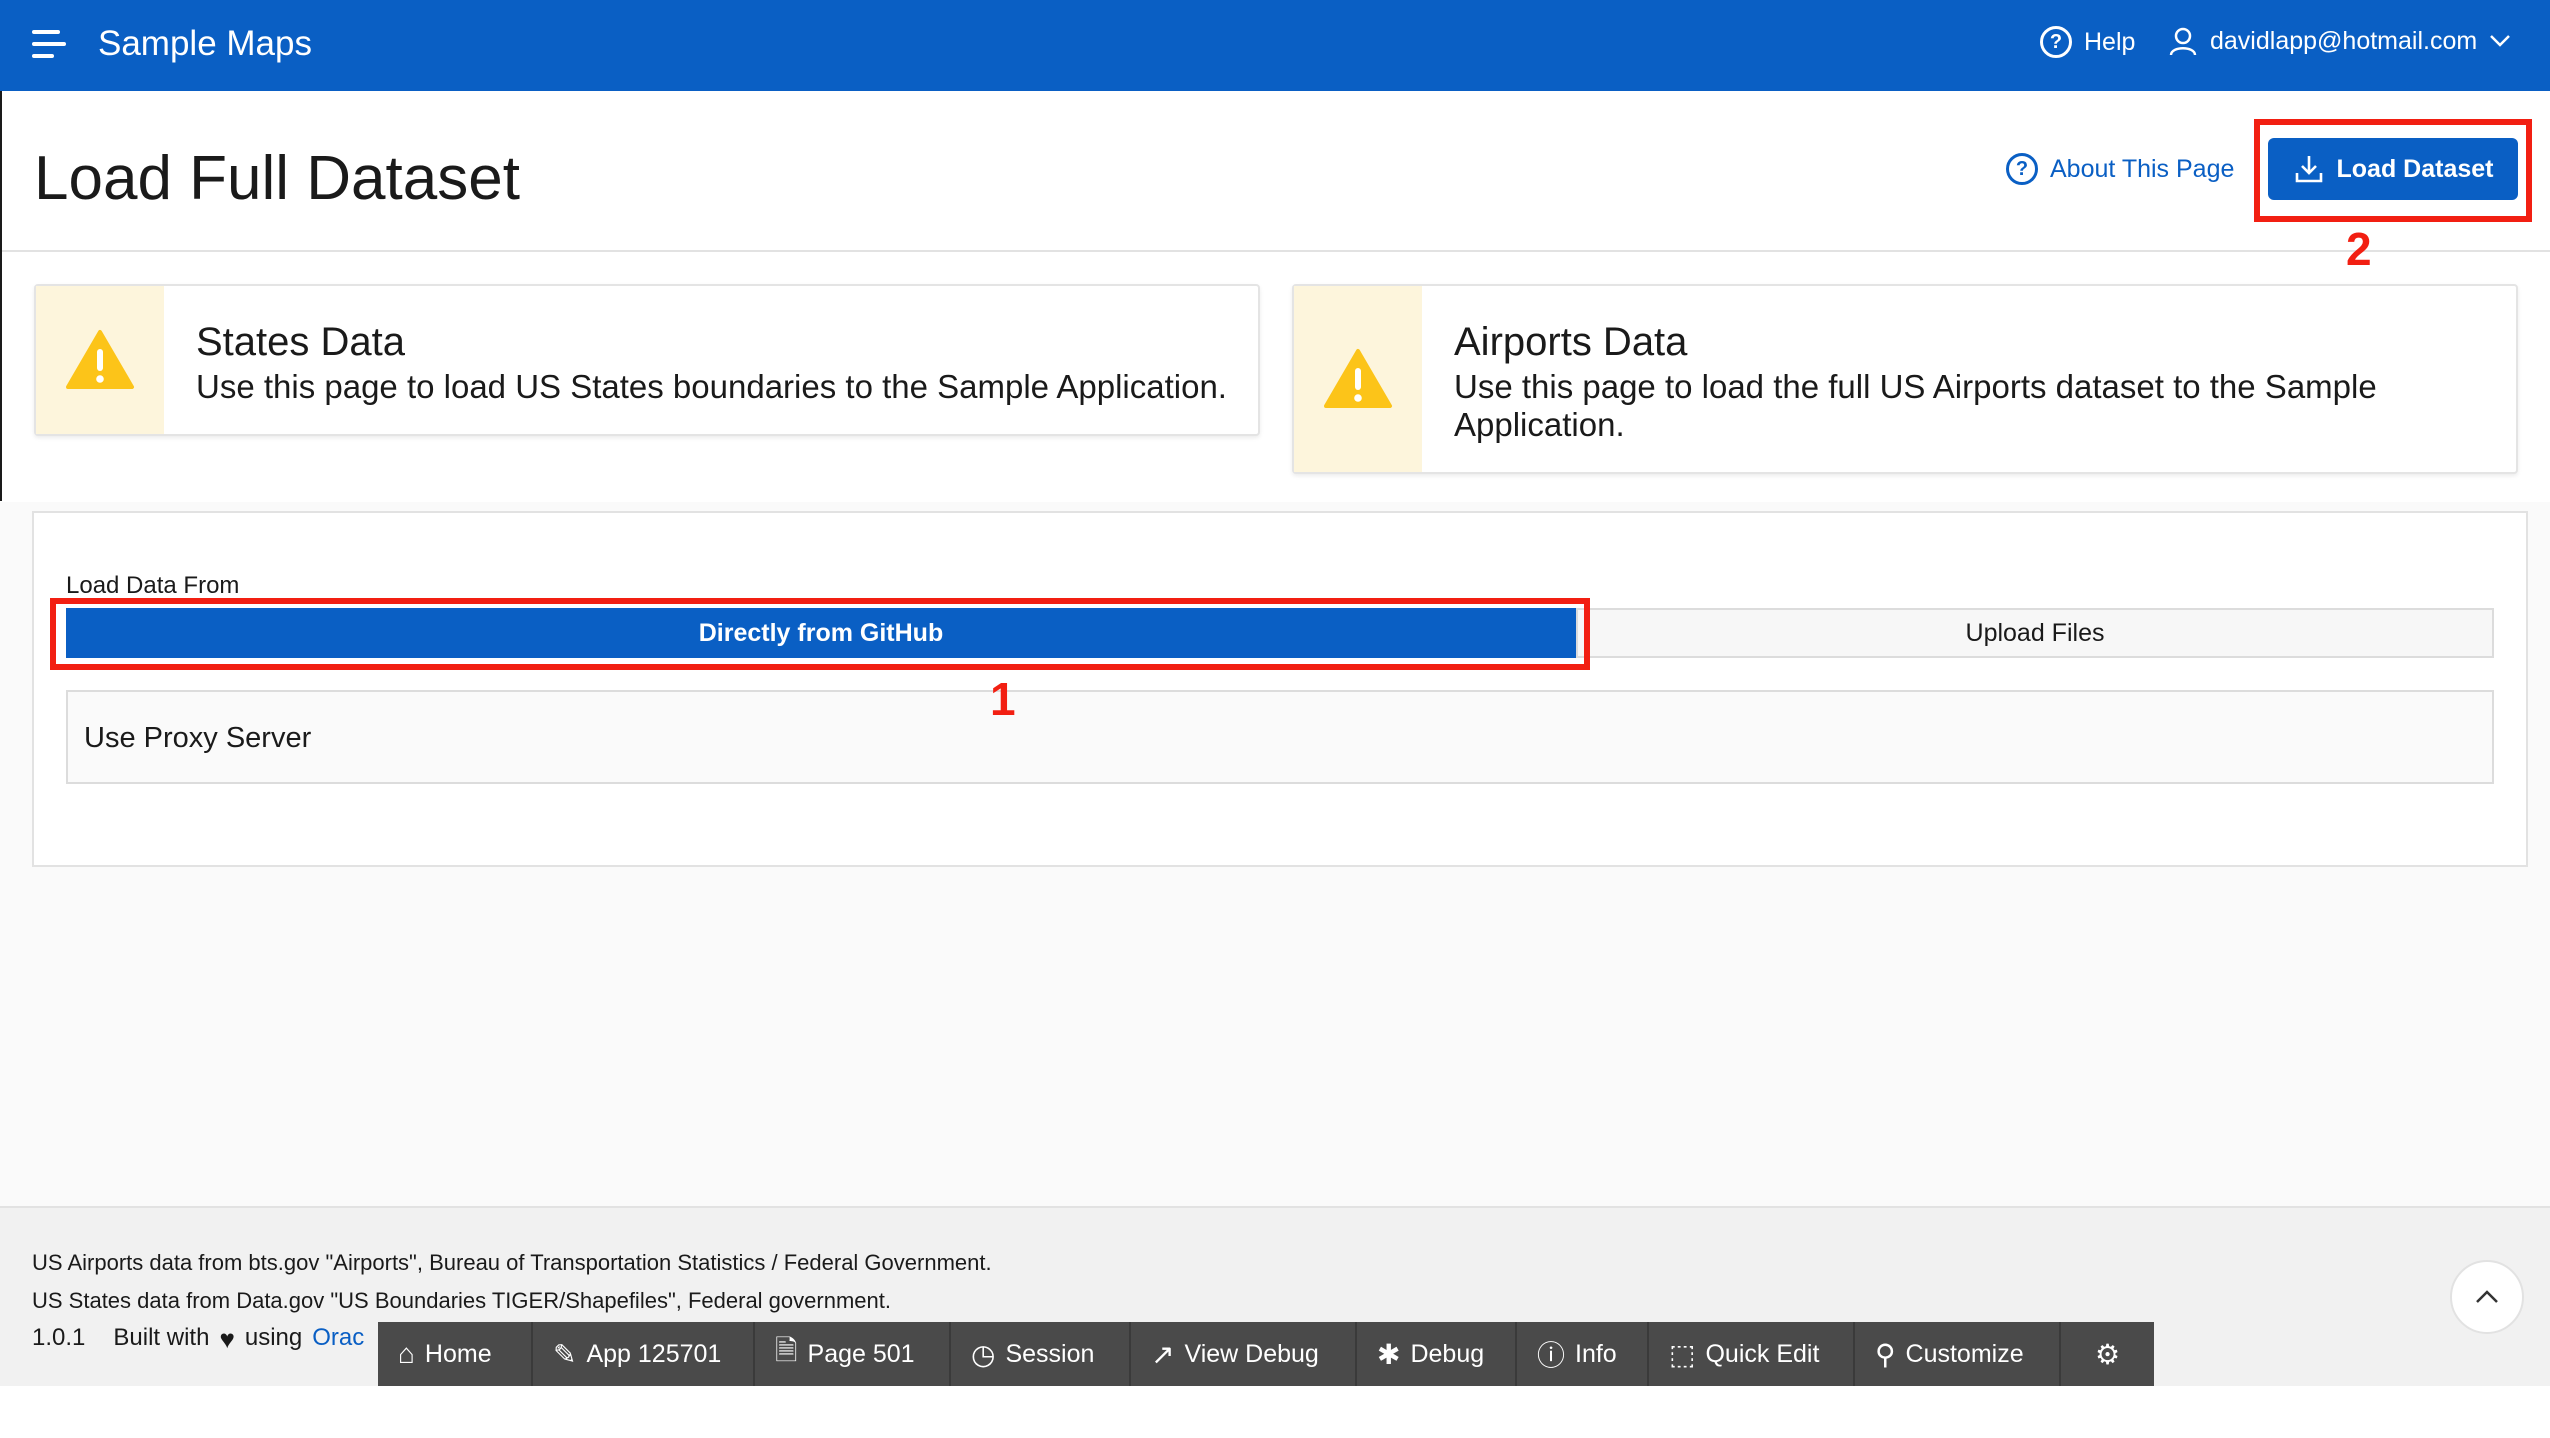 This screenshot has height=1438, width=2550. I want to click on user-icon, so click(2183, 41).